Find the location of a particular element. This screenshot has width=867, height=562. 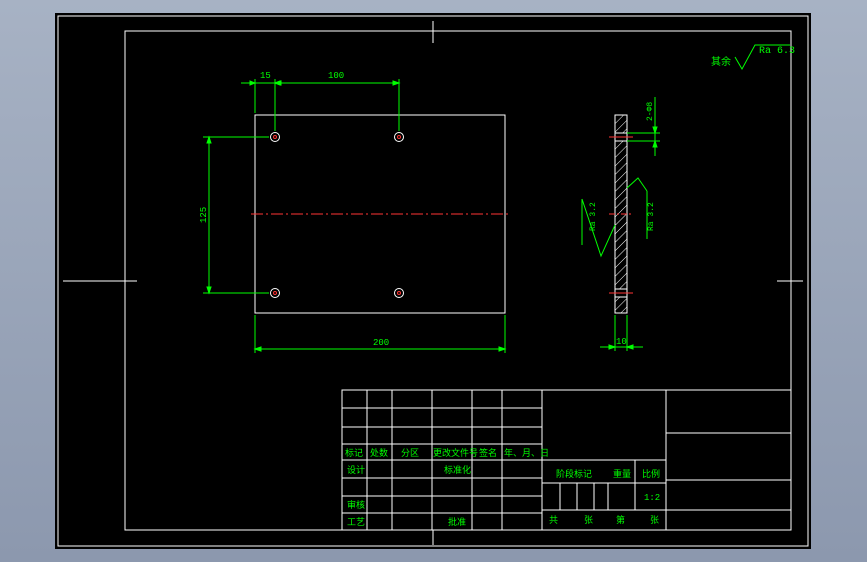

tb-design: 设计 is located at coordinates (356, 470).